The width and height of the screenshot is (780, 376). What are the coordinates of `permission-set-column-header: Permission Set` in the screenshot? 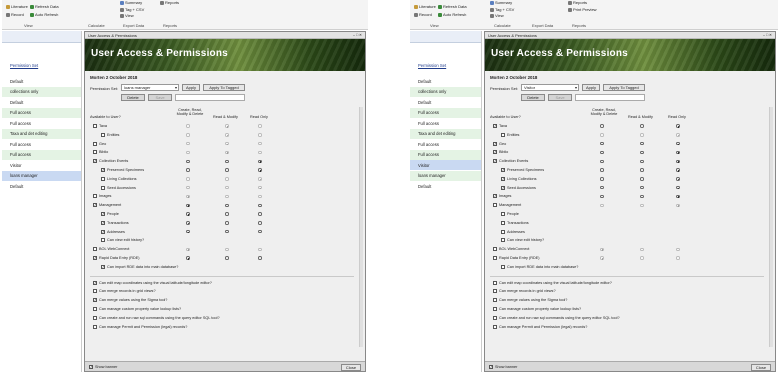 It's located at (24, 65).